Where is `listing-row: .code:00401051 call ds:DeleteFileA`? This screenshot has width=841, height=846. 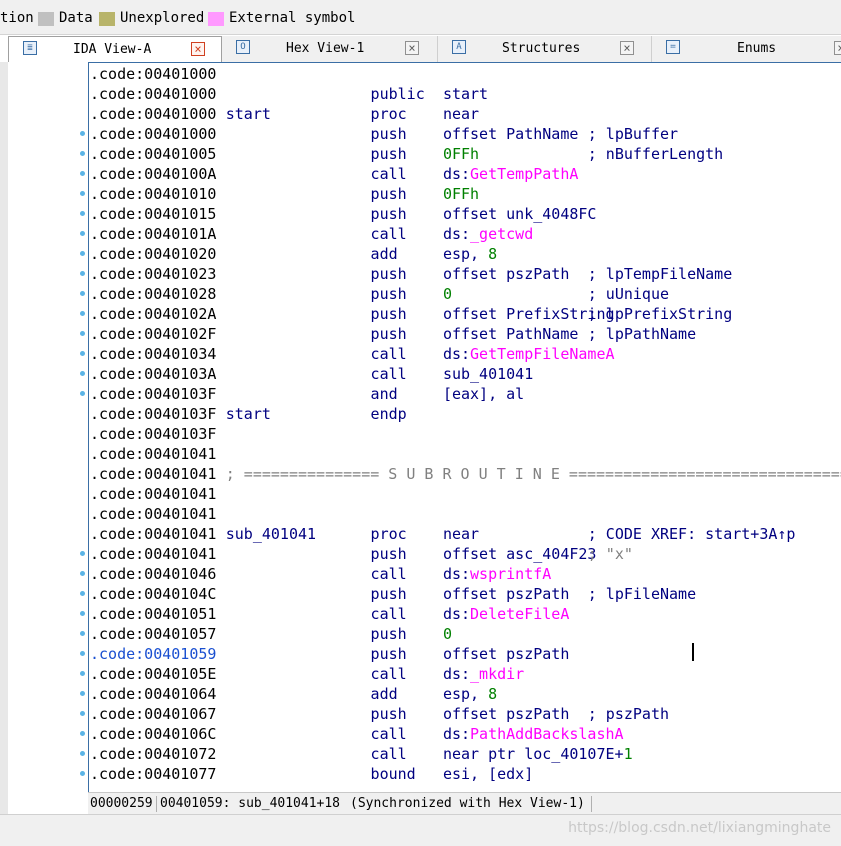 listing-row: .code:00401051 call ds:DeleteFileA is located at coordinates (329, 614).